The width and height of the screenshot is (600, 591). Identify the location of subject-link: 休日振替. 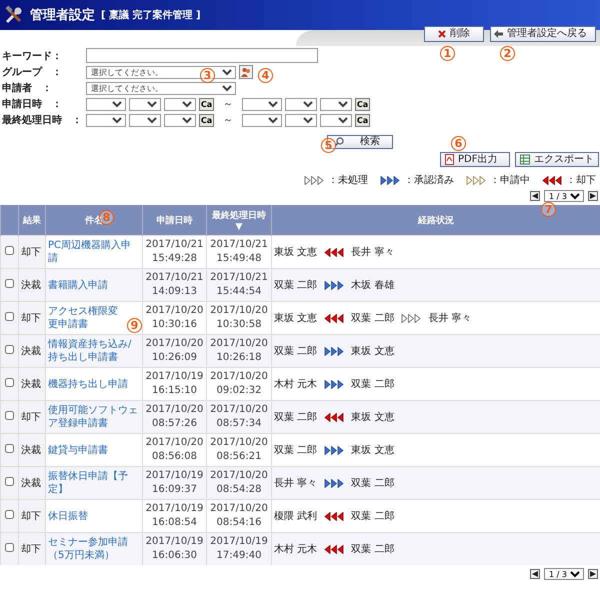
(94, 516).